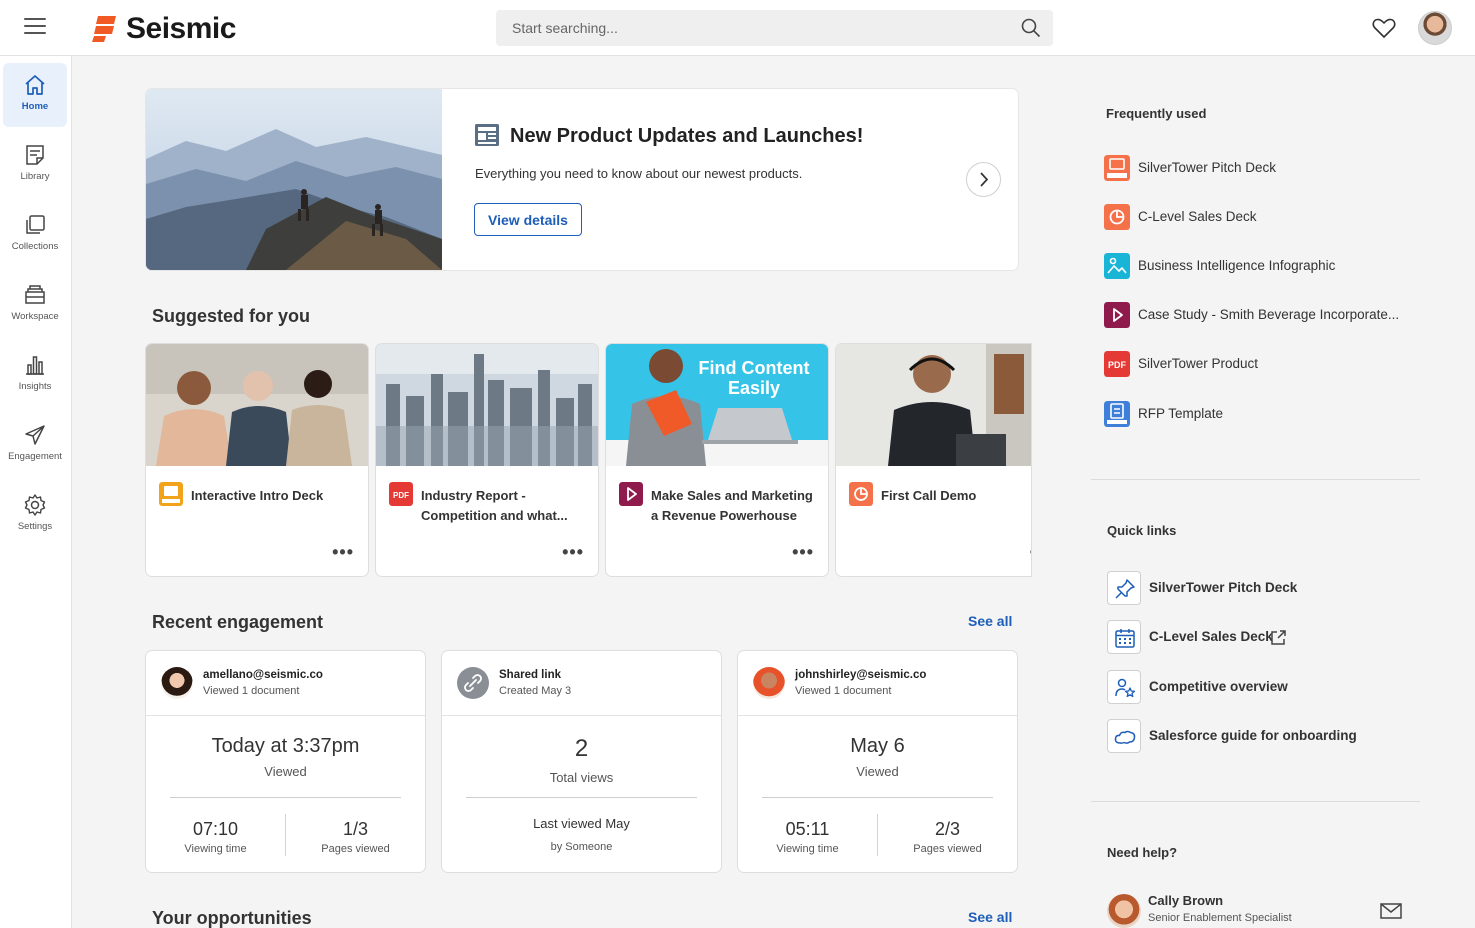 This screenshot has width=1475, height=928. What do you see at coordinates (215, 837) in the screenshot?
I see `viewing-time-stat: 07:10 Viewing time` at bounding box center [215, 837].